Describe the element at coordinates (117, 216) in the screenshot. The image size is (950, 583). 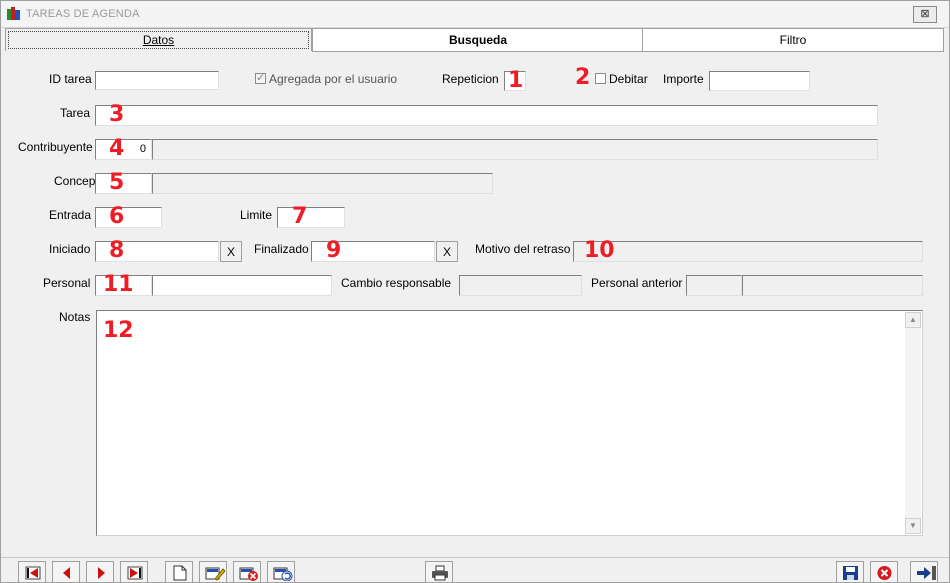
I see `marker-6: 6` at that location.